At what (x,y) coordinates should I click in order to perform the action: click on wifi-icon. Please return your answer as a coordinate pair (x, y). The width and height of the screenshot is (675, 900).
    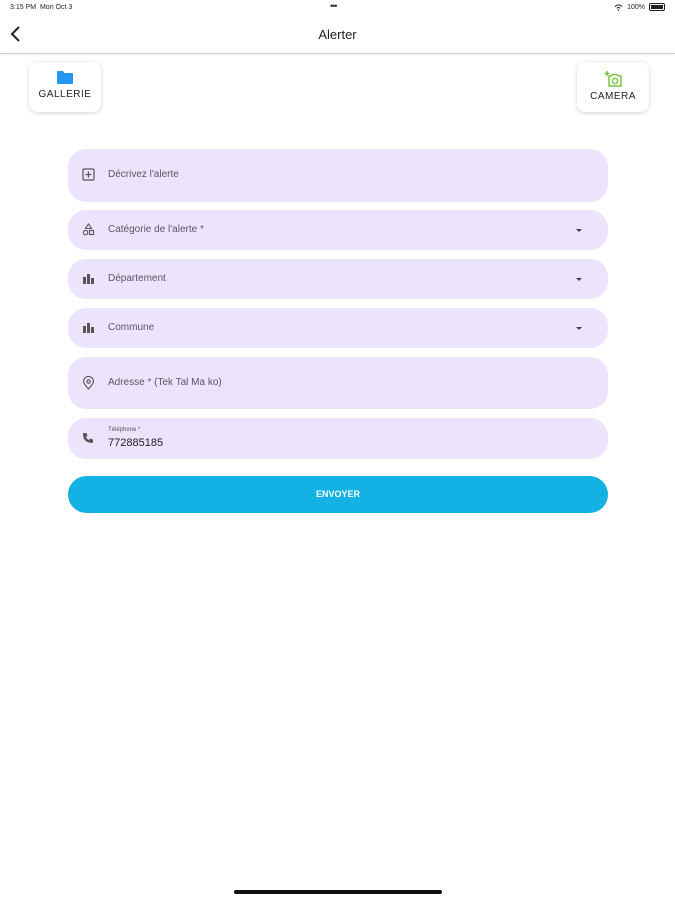
    Looking at the image, I should click on (618, 7).